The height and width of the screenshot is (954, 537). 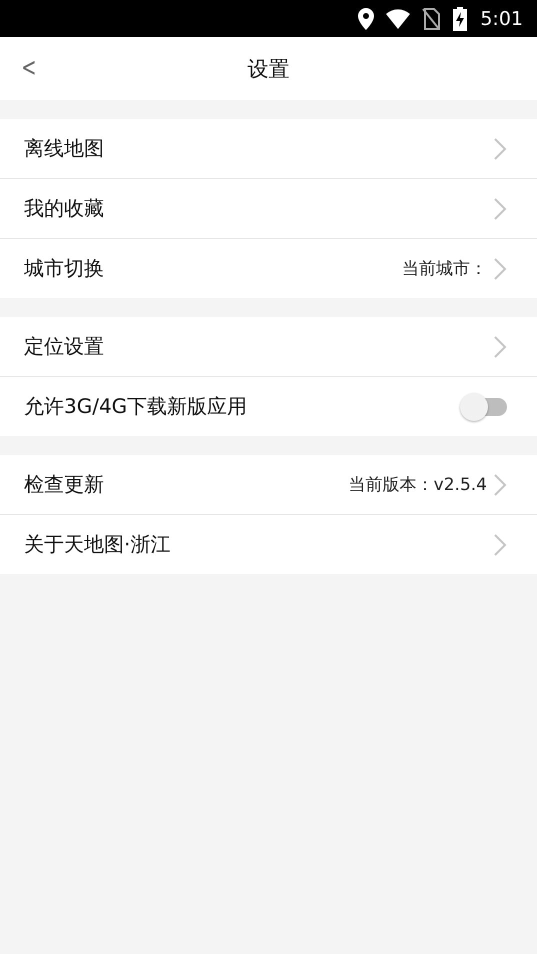 What do you see at coordinates (268, 544) in the screenshot?
I see `settings-row: 关于天地图·浙江` at bounding box center [268, 544].